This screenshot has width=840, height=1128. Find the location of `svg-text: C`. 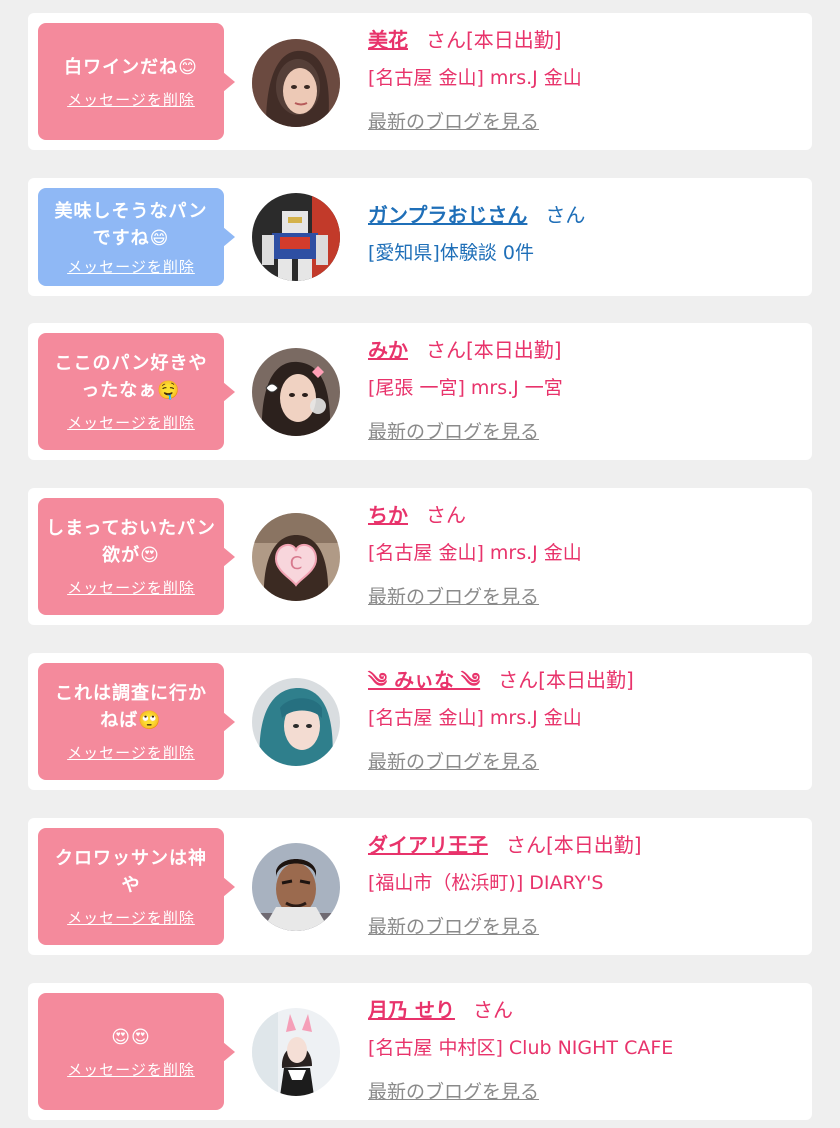

svg-text: C is located at coordinates (296, 563).